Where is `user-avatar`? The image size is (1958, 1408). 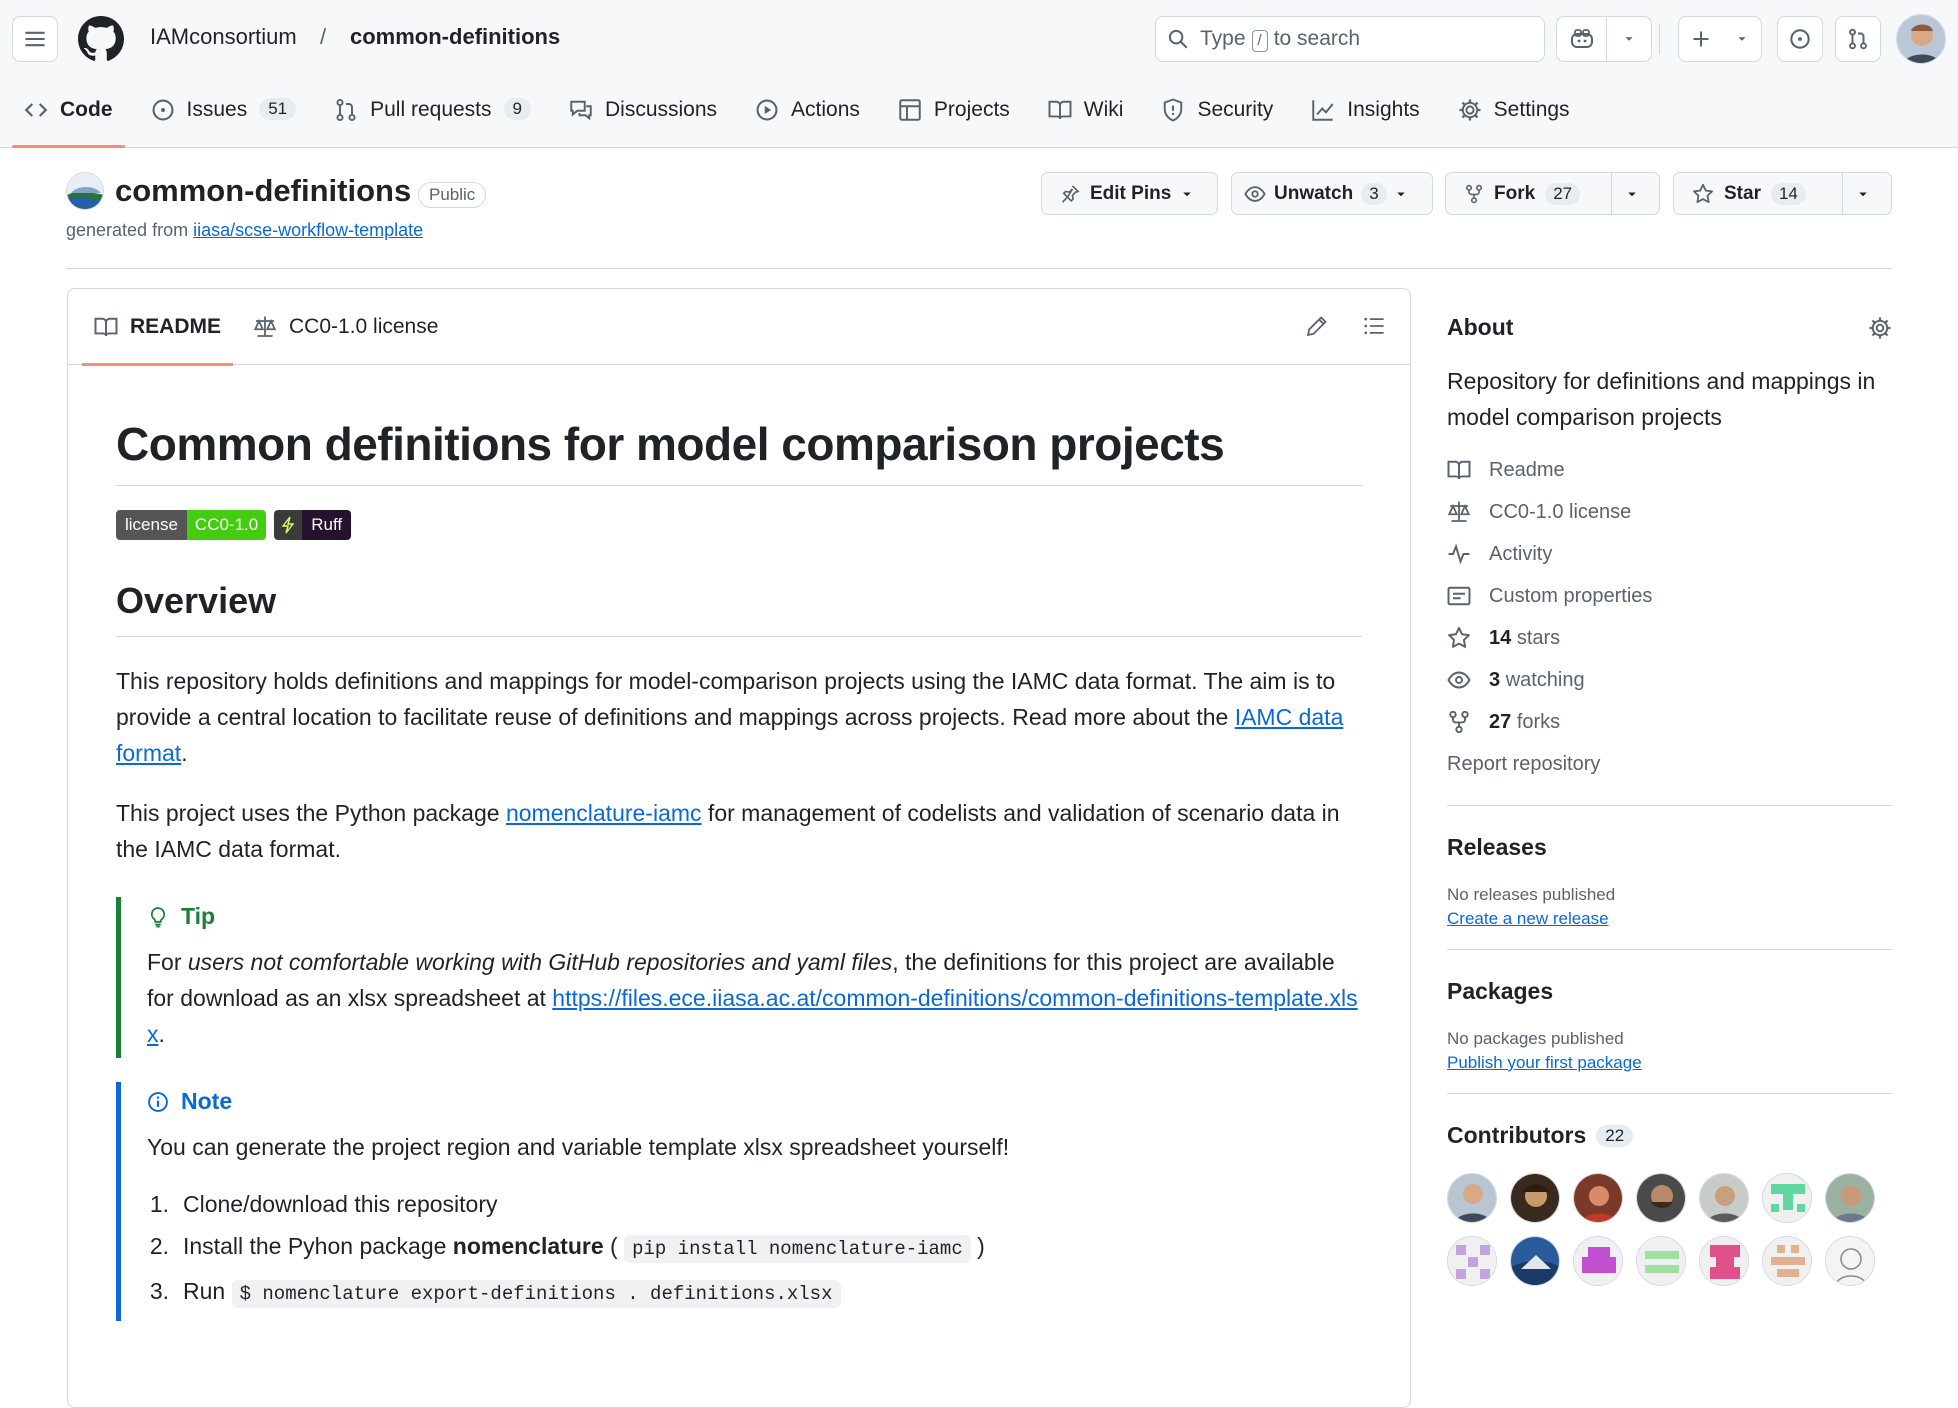
user-avatar is located at coordinates (1921, 39).